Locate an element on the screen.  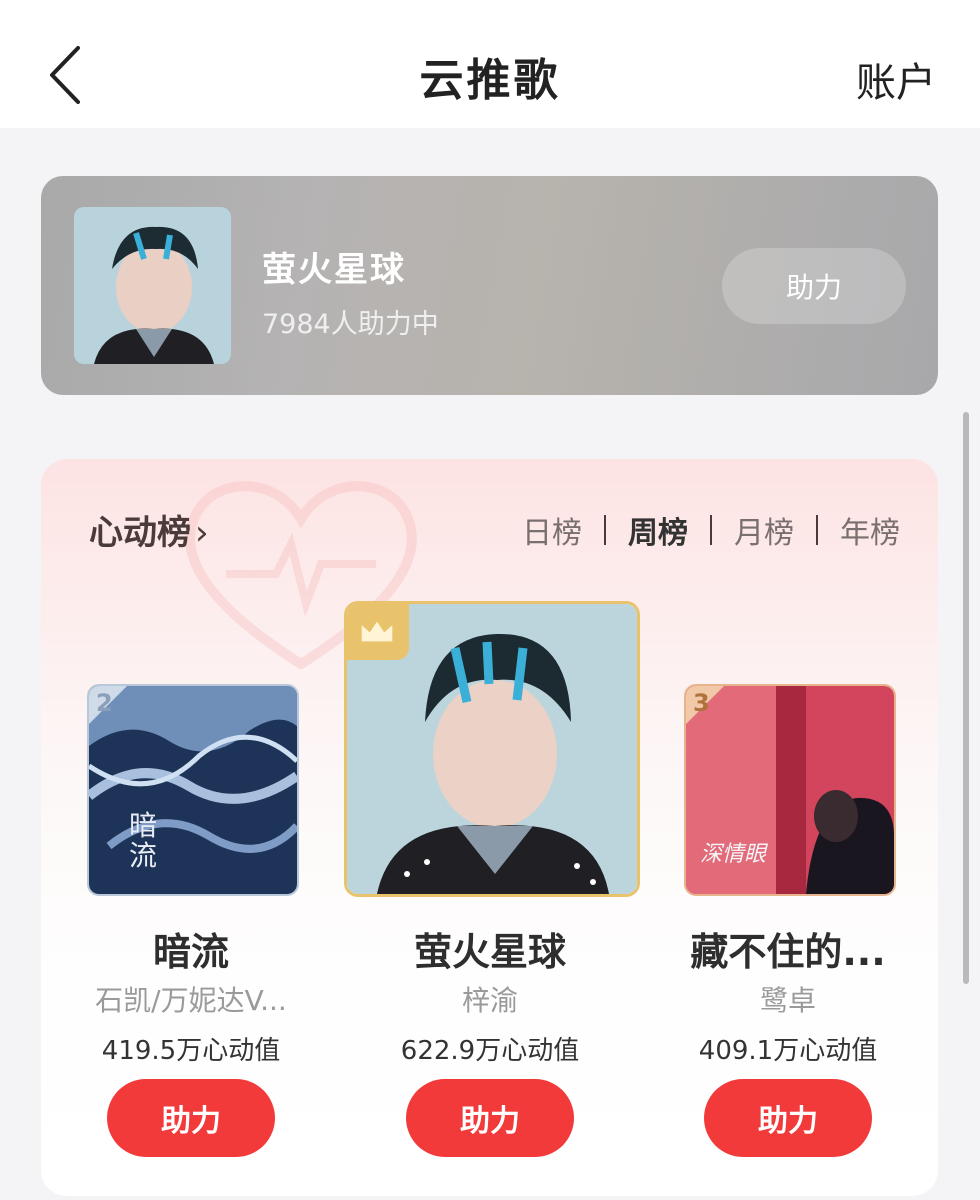
tab-weekly: 周榜 is located at coordinates (658, 530).